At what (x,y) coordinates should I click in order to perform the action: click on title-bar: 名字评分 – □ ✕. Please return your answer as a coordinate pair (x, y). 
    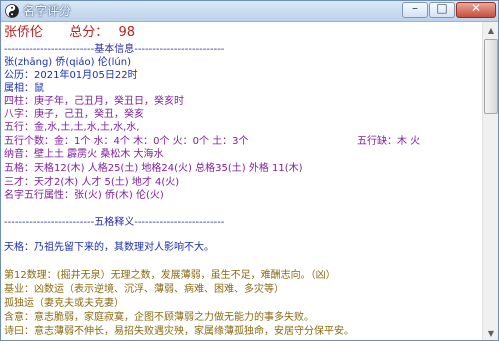
    Looking at the image, I should click on (249, 11).